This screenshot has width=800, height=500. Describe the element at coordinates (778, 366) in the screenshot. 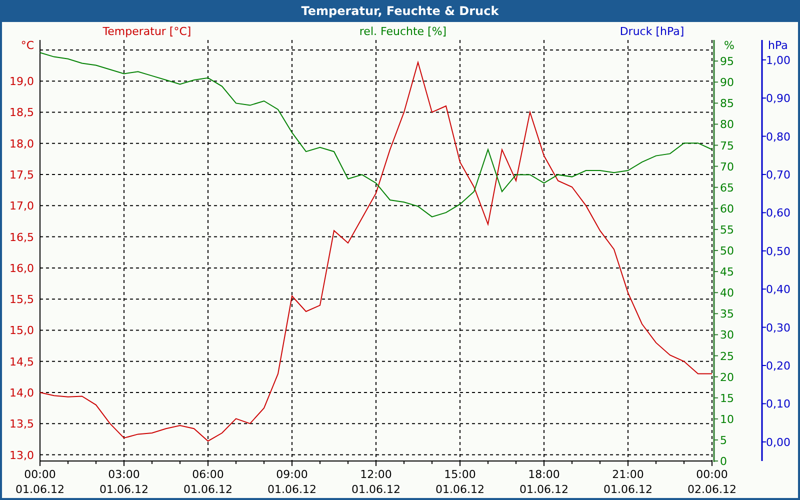

I see `axis-label: 0,20` at that location.